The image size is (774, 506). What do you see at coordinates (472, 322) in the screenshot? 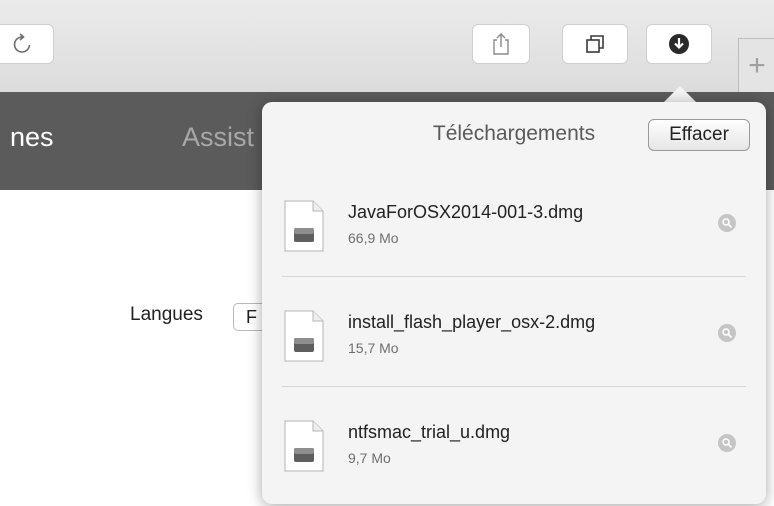
I see `file-name: install_flash_player_osx-2.dmg` at bounding box center [472, 322].